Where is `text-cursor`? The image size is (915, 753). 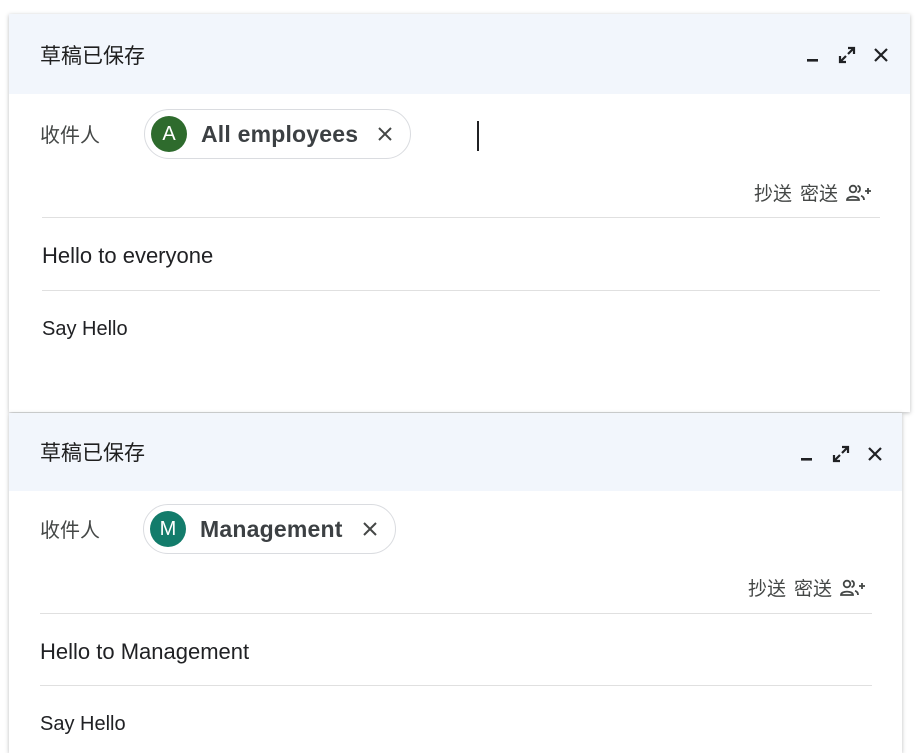 text-cursor is located at coordinates (478, 136).